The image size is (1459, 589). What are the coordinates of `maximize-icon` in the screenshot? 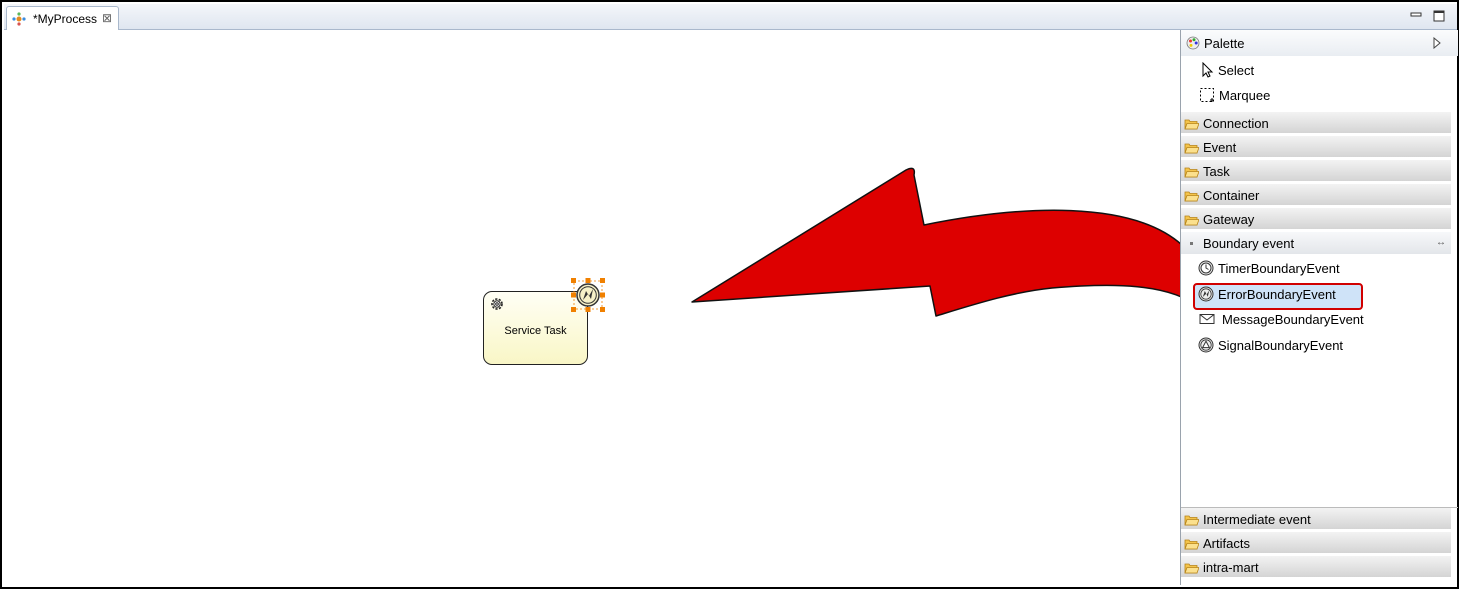 It's located at (1439, 16).